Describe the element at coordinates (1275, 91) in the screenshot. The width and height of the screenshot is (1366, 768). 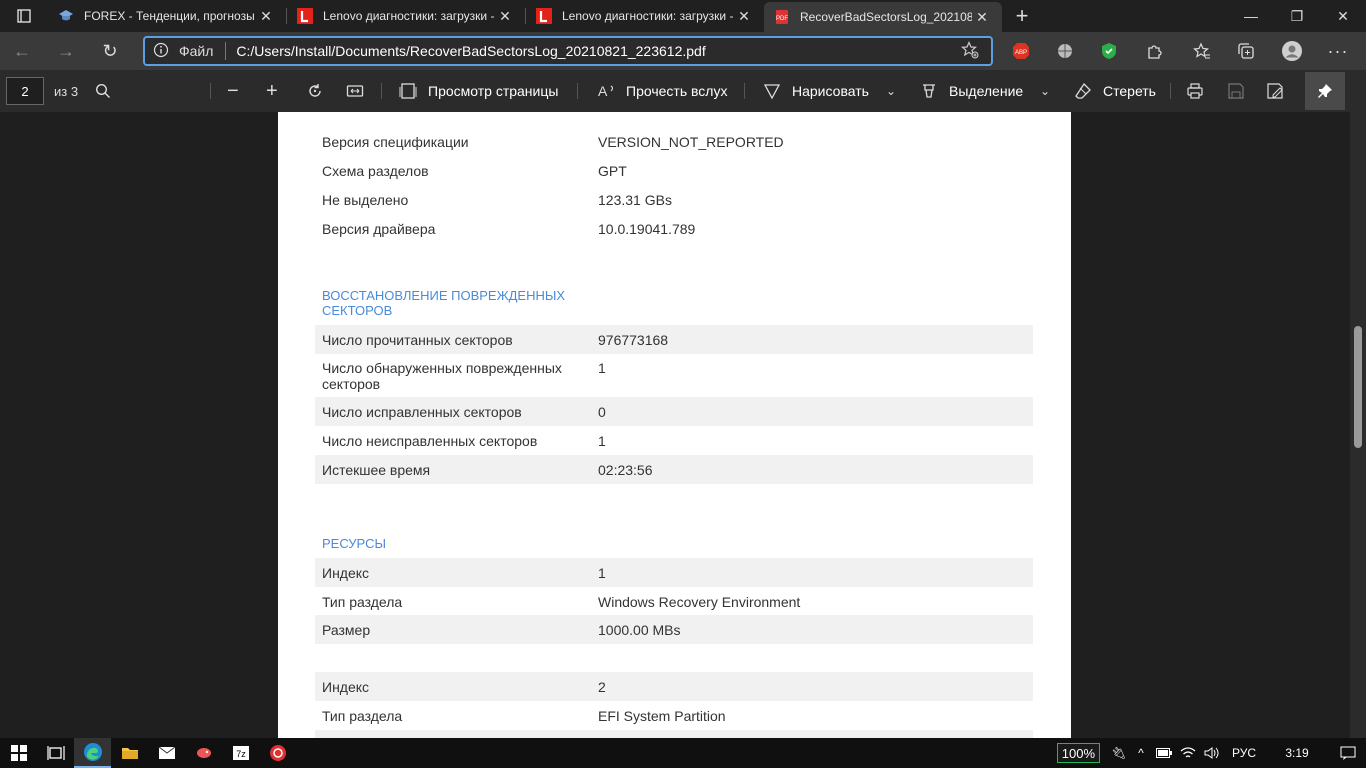
I see `save-as-icon` at that location.